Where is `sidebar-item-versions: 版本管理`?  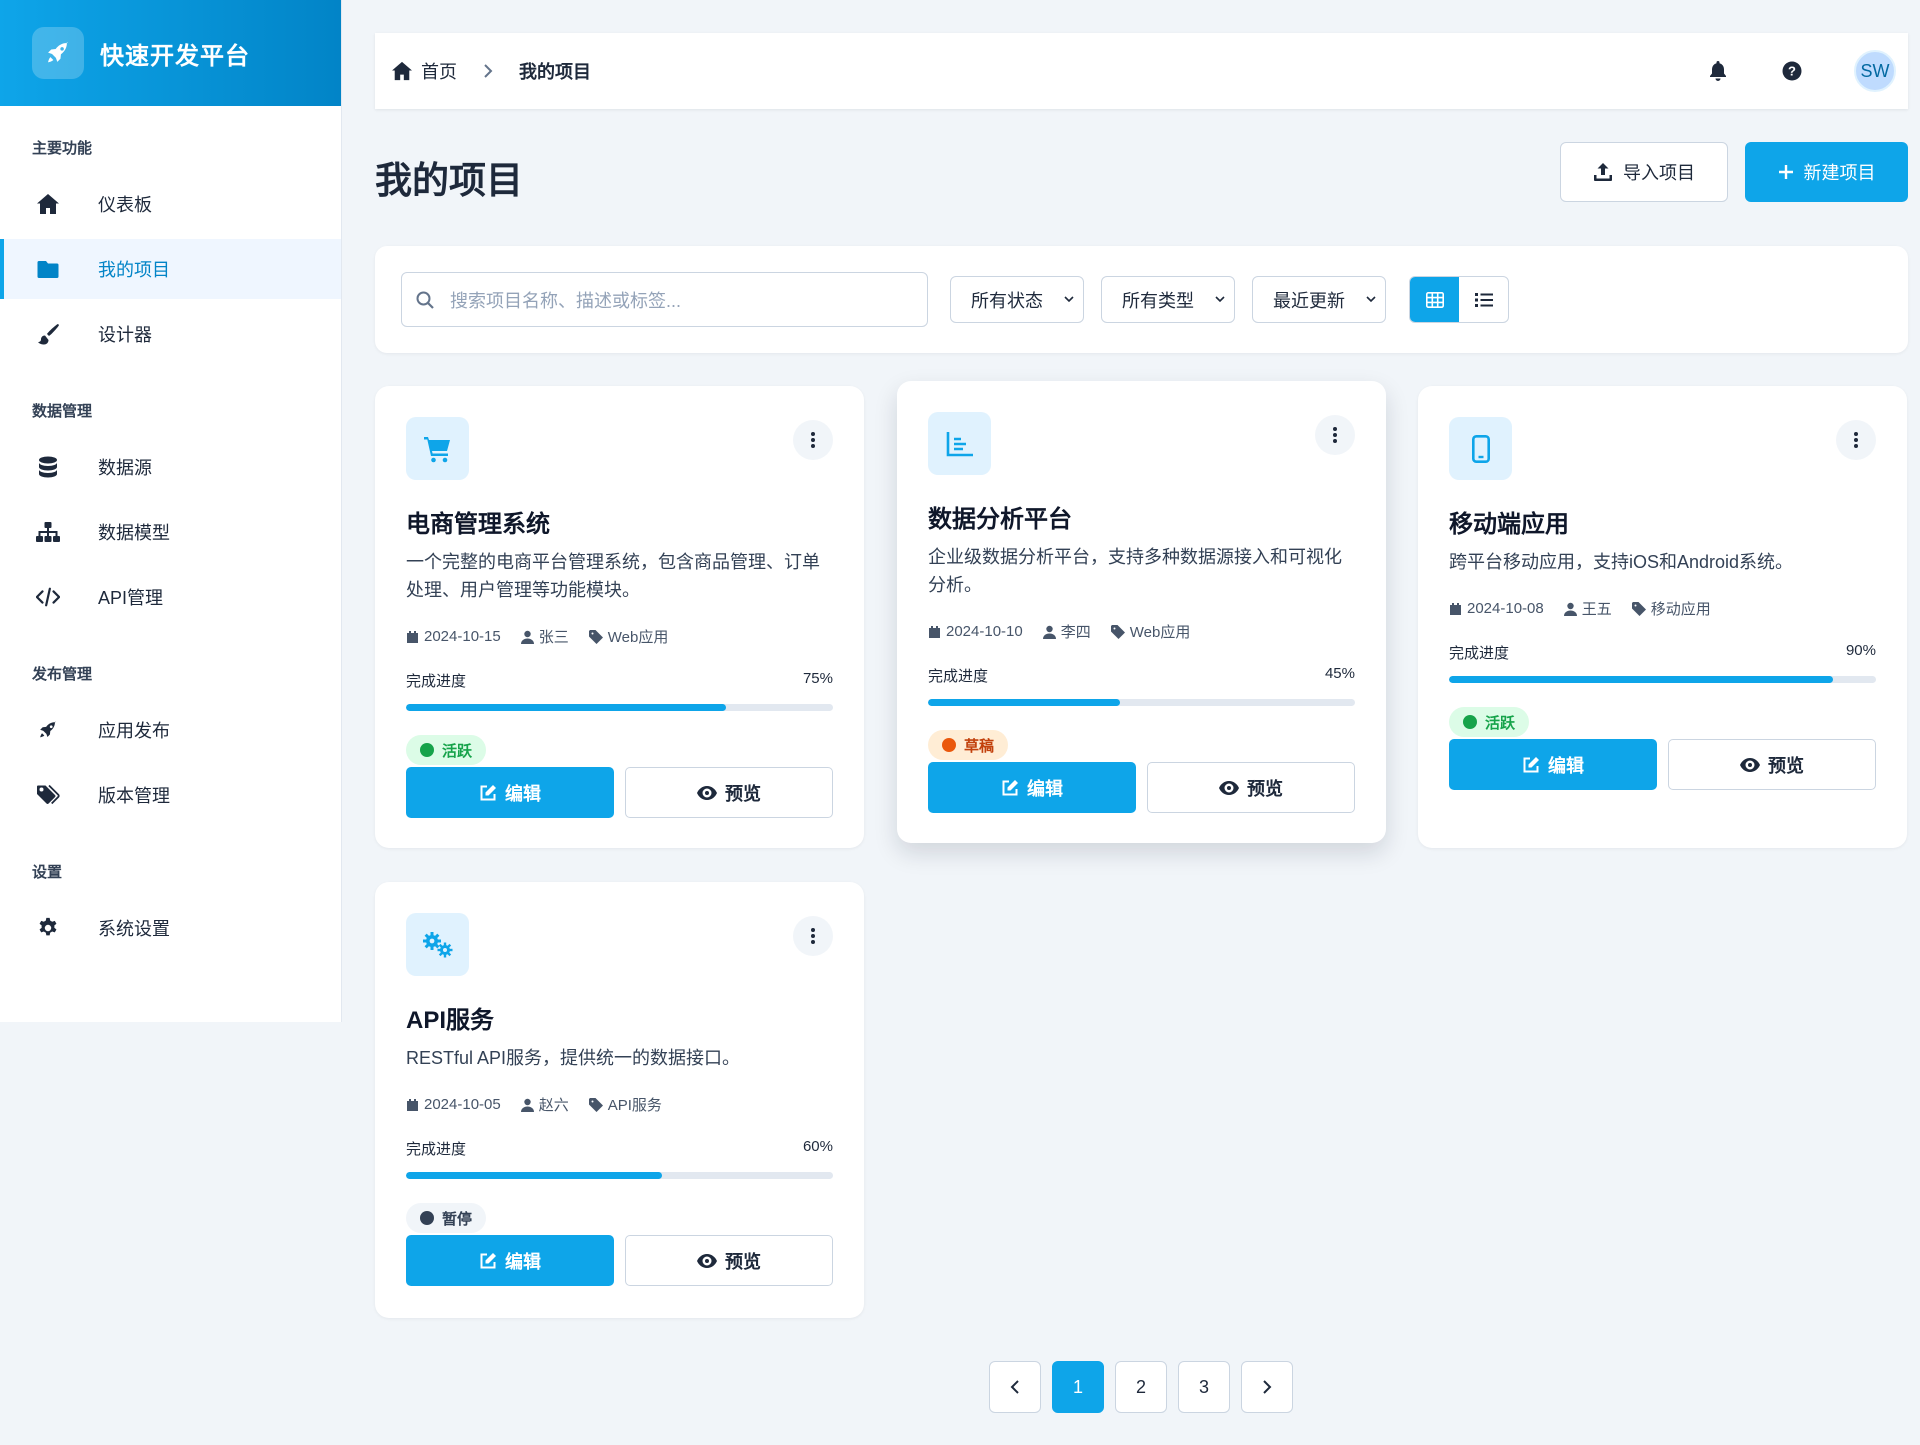
sidebar-item-versions: 版本管理 is located at coordinates (170, 795).